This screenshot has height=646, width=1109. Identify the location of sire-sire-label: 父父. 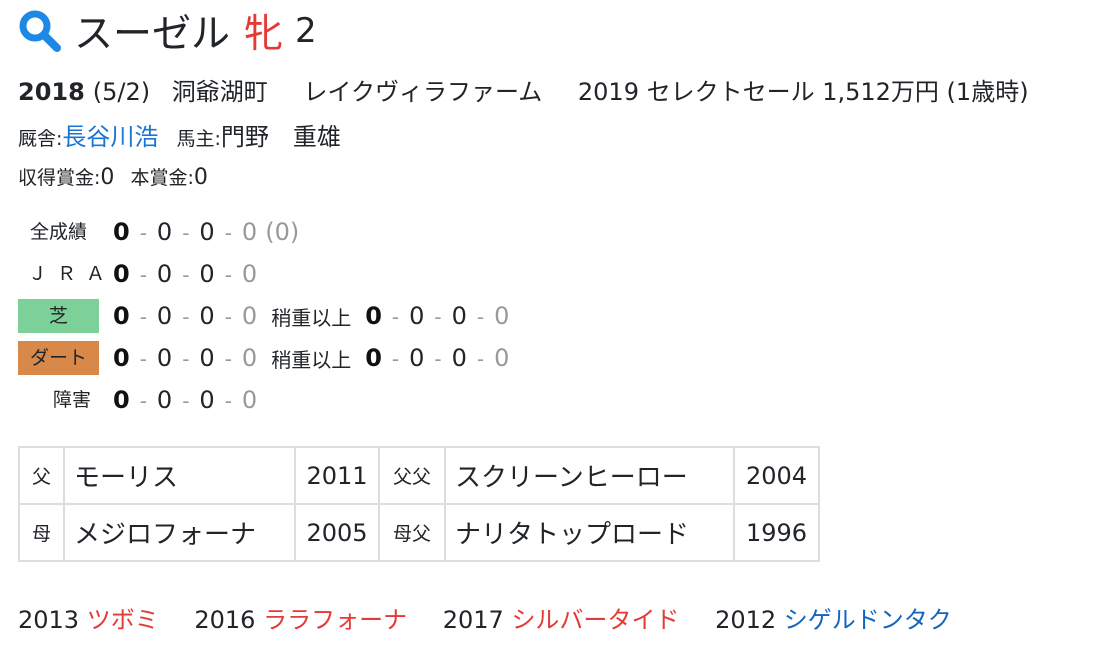
(412, 475).